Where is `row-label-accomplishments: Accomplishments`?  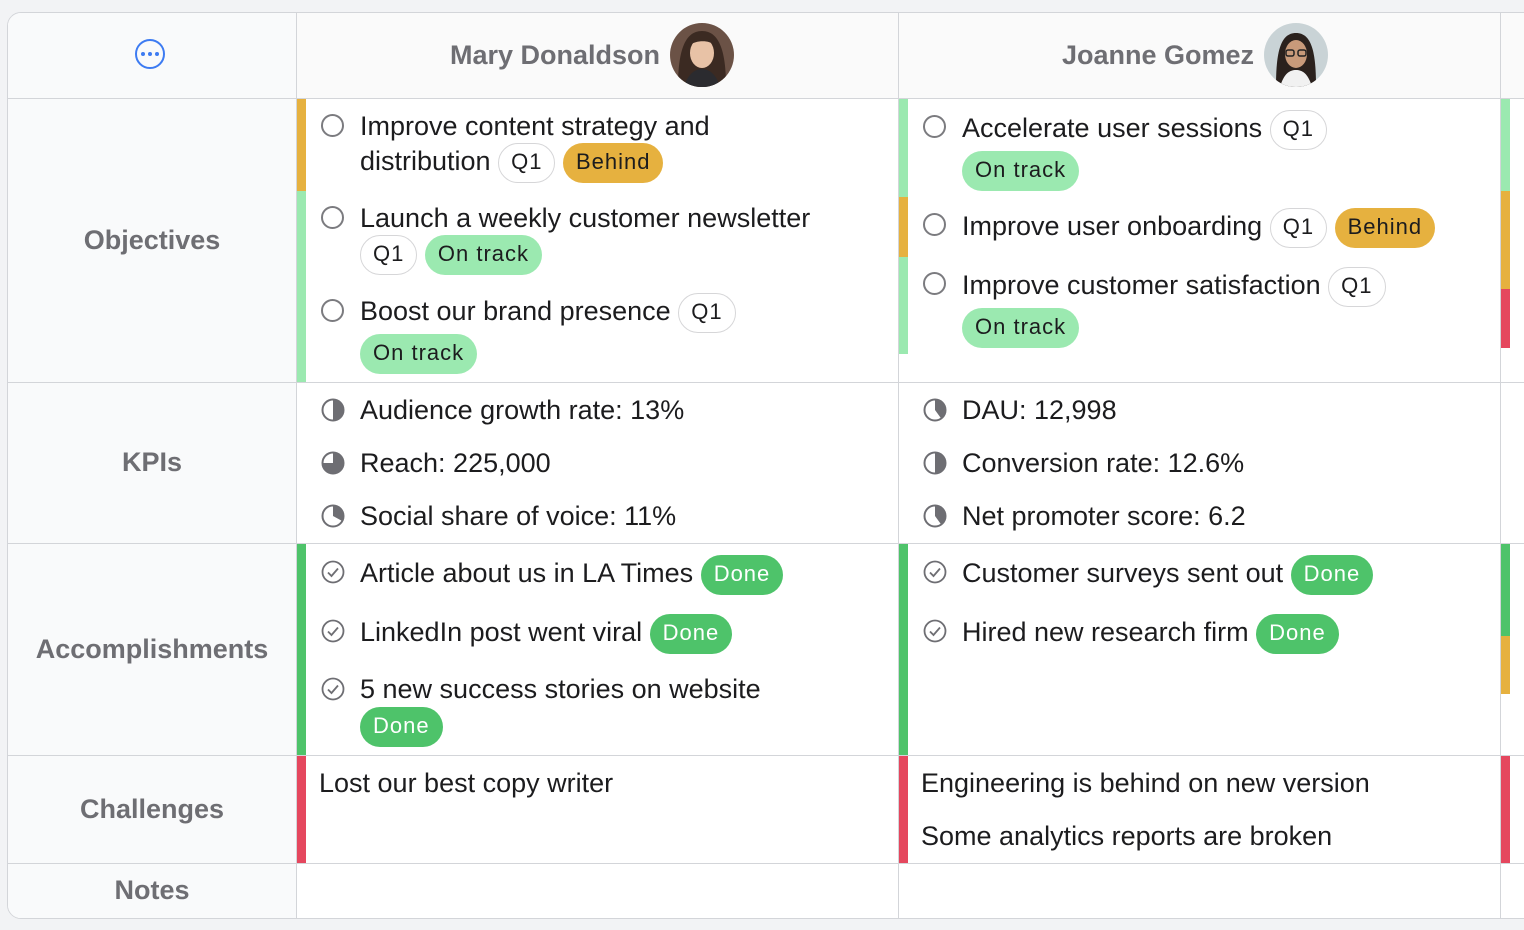
row-label-accomplishments: Accomplishments is located at coordinates (152, 649).